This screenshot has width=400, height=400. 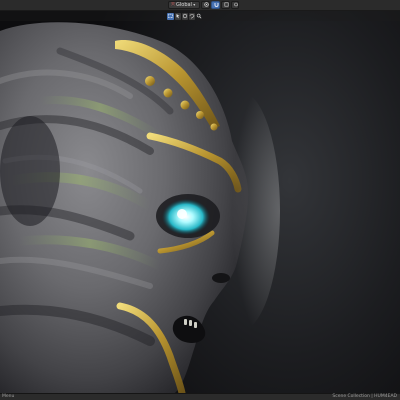 I want to click on chevron-down-icon: ▾, so click(x=193, y=4).